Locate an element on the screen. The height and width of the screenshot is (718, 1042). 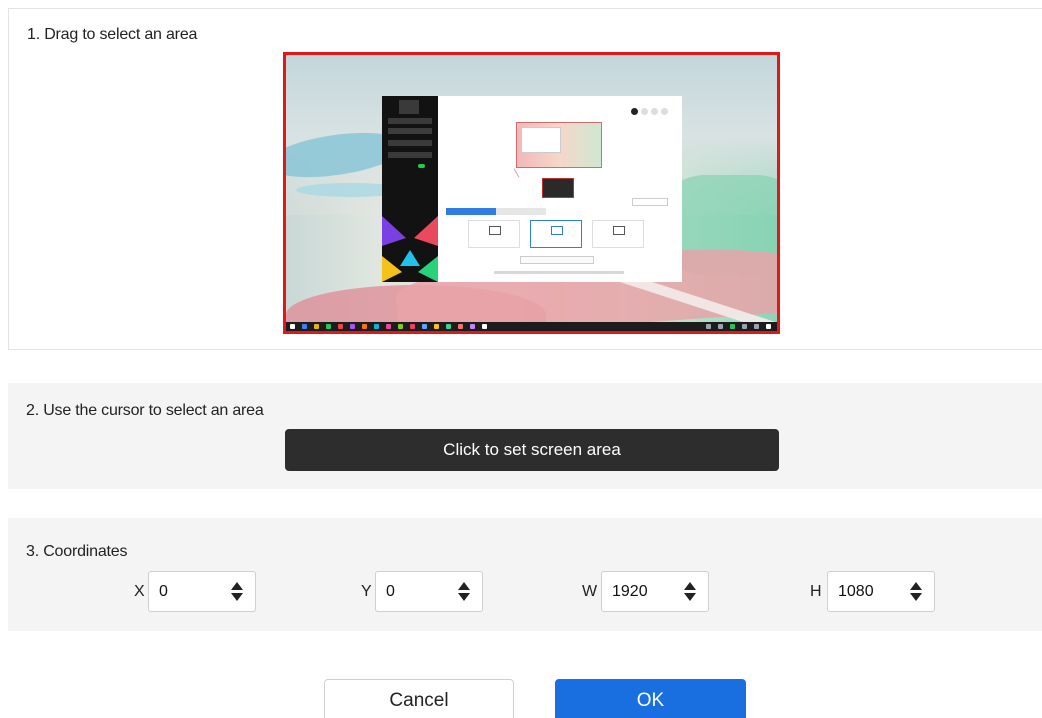
preview-app-logo is located at coordinates (409, 107).